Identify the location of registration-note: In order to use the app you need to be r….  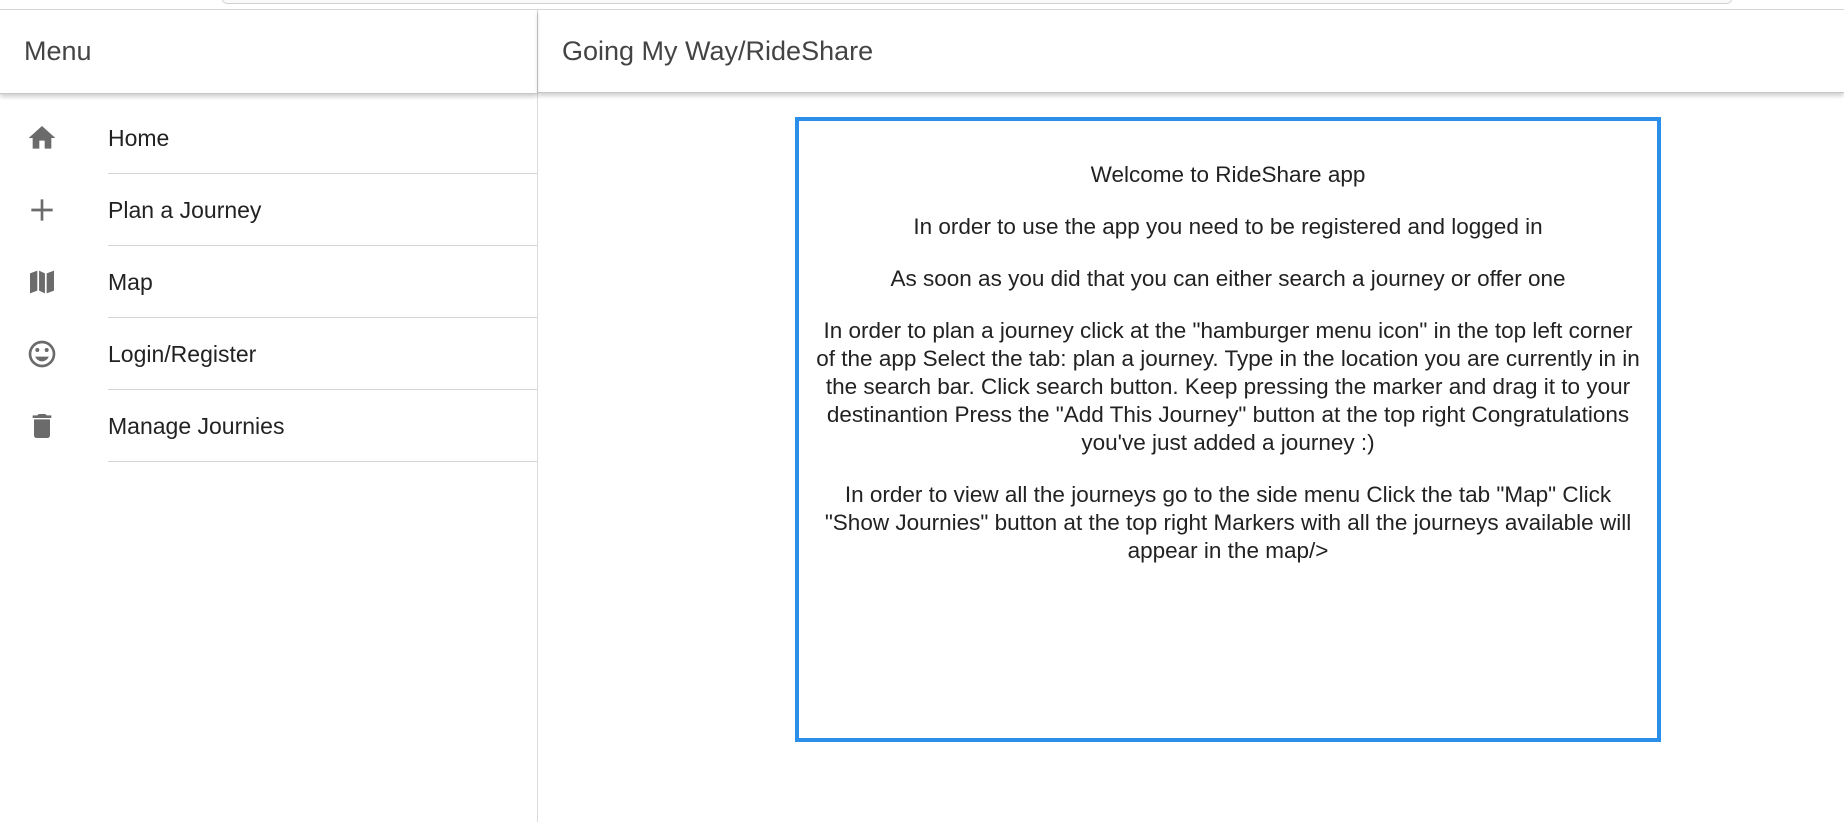
(1228, 226).